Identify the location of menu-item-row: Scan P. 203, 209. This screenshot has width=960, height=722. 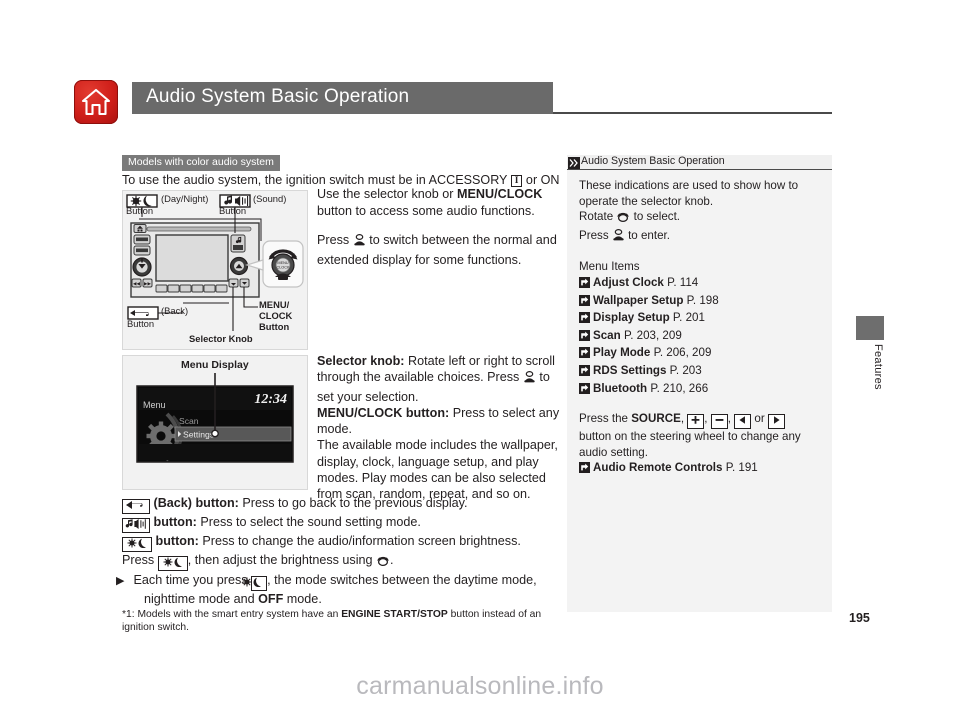
(699, 337).